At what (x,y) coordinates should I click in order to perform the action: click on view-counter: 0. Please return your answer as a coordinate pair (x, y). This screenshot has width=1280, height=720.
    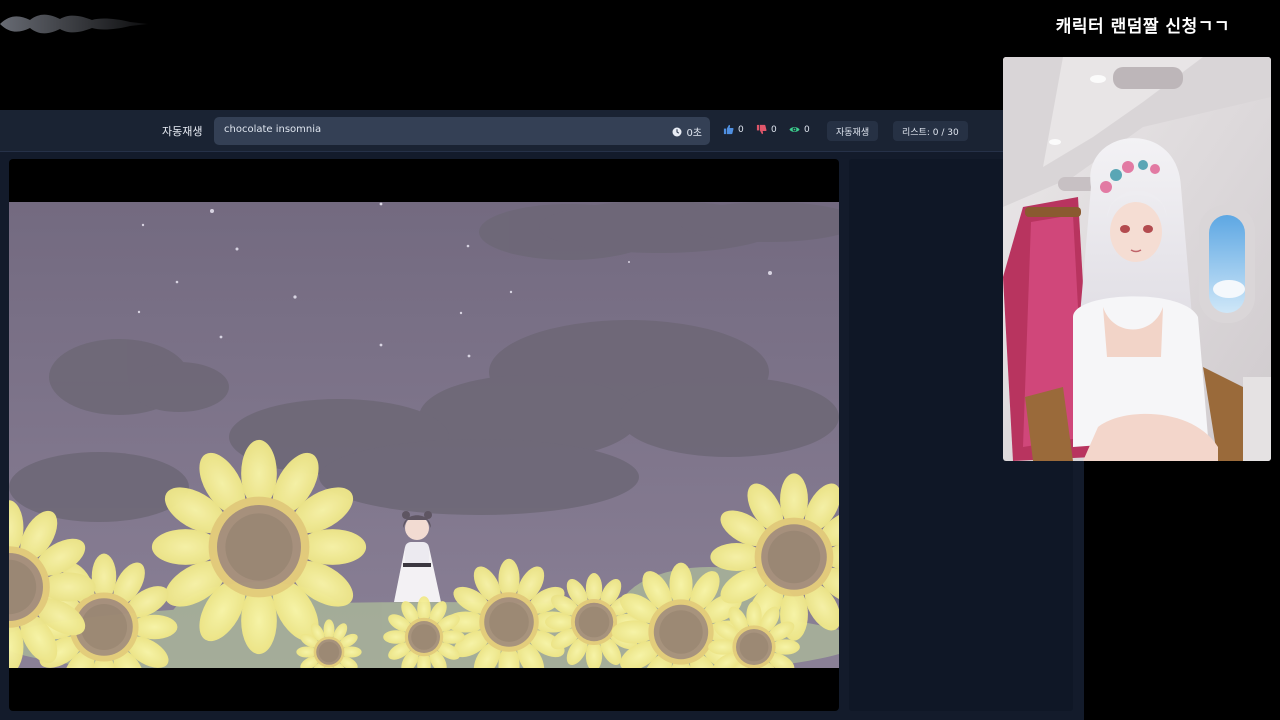
    Looking at the image, I should click on (799, 129).